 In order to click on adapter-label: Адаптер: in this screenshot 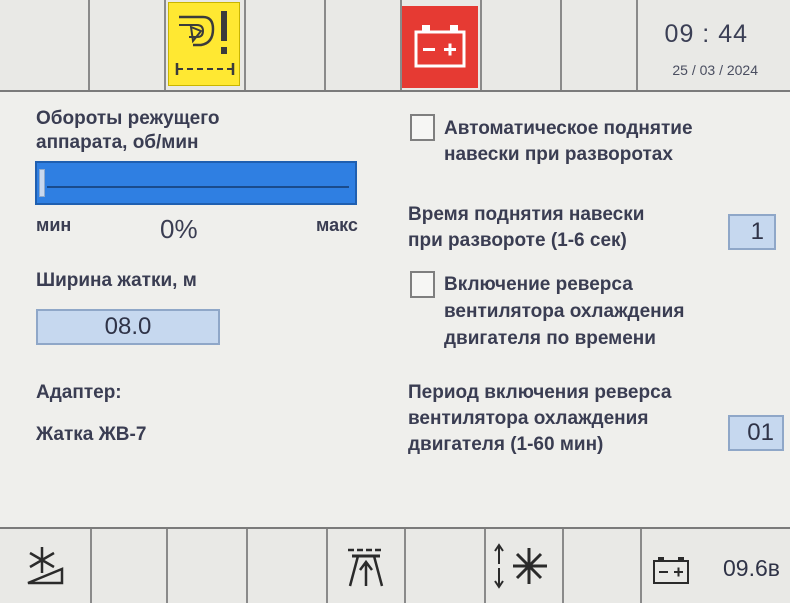, I will do `click(79, 392)`.